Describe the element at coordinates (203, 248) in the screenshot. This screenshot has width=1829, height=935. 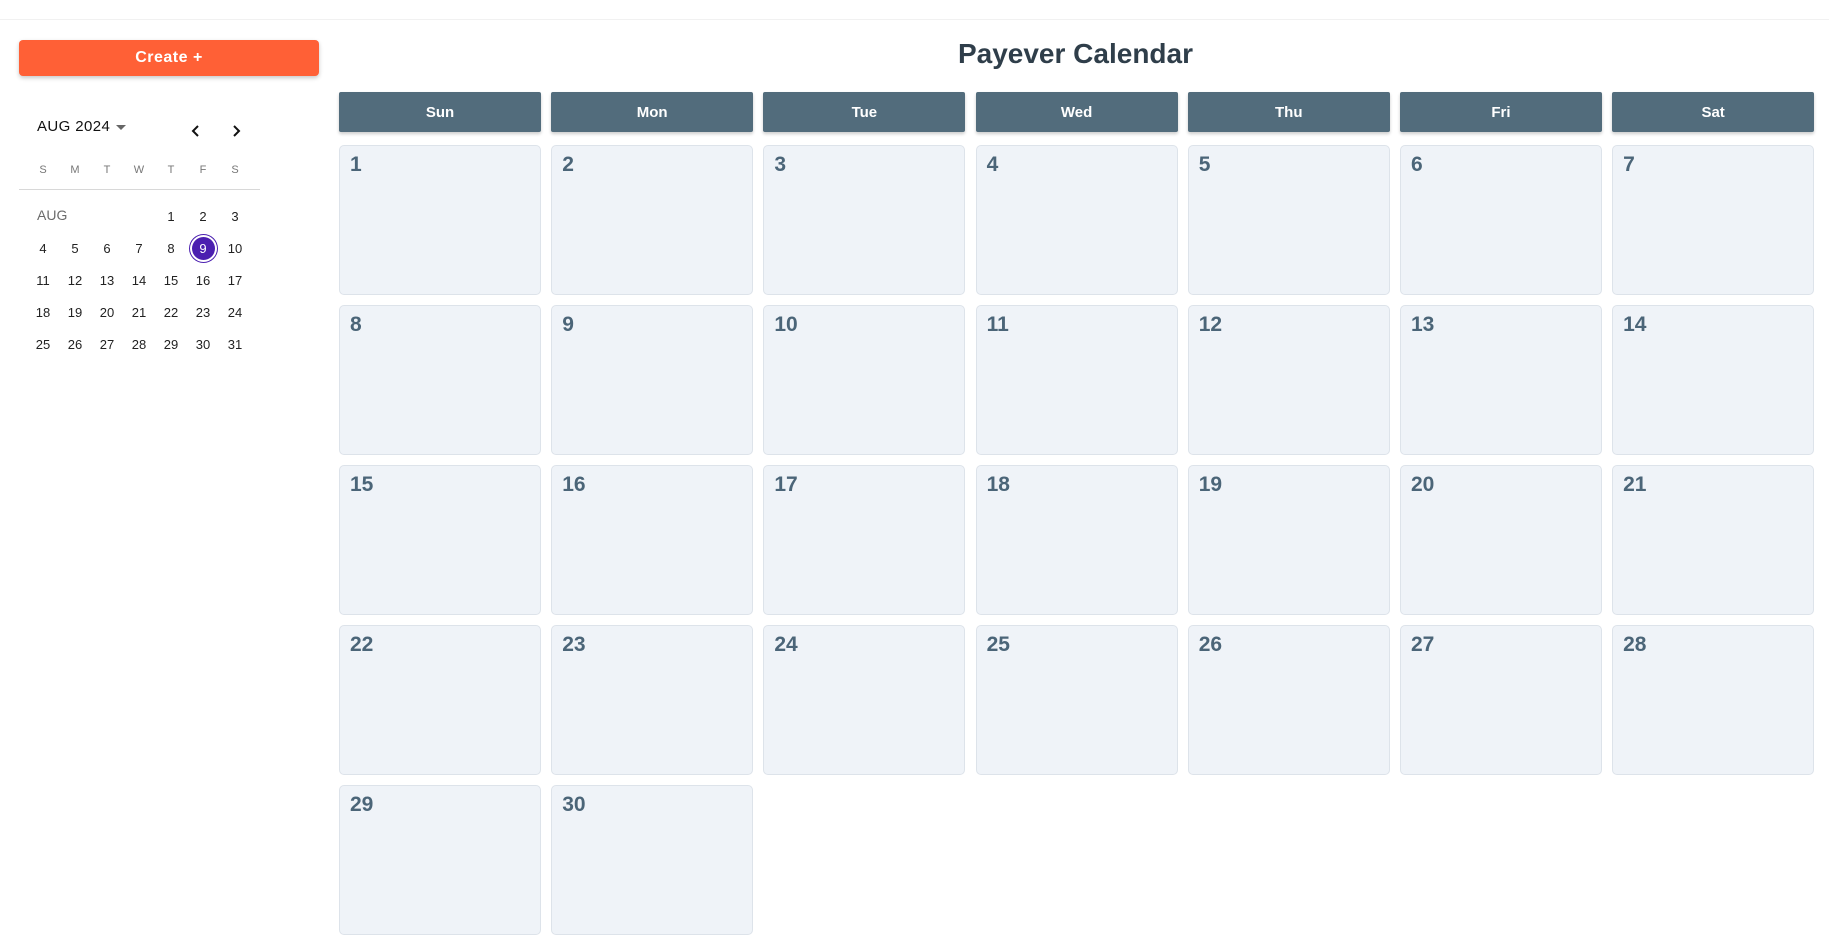
I see `mini-day-selected: 9` at that location.